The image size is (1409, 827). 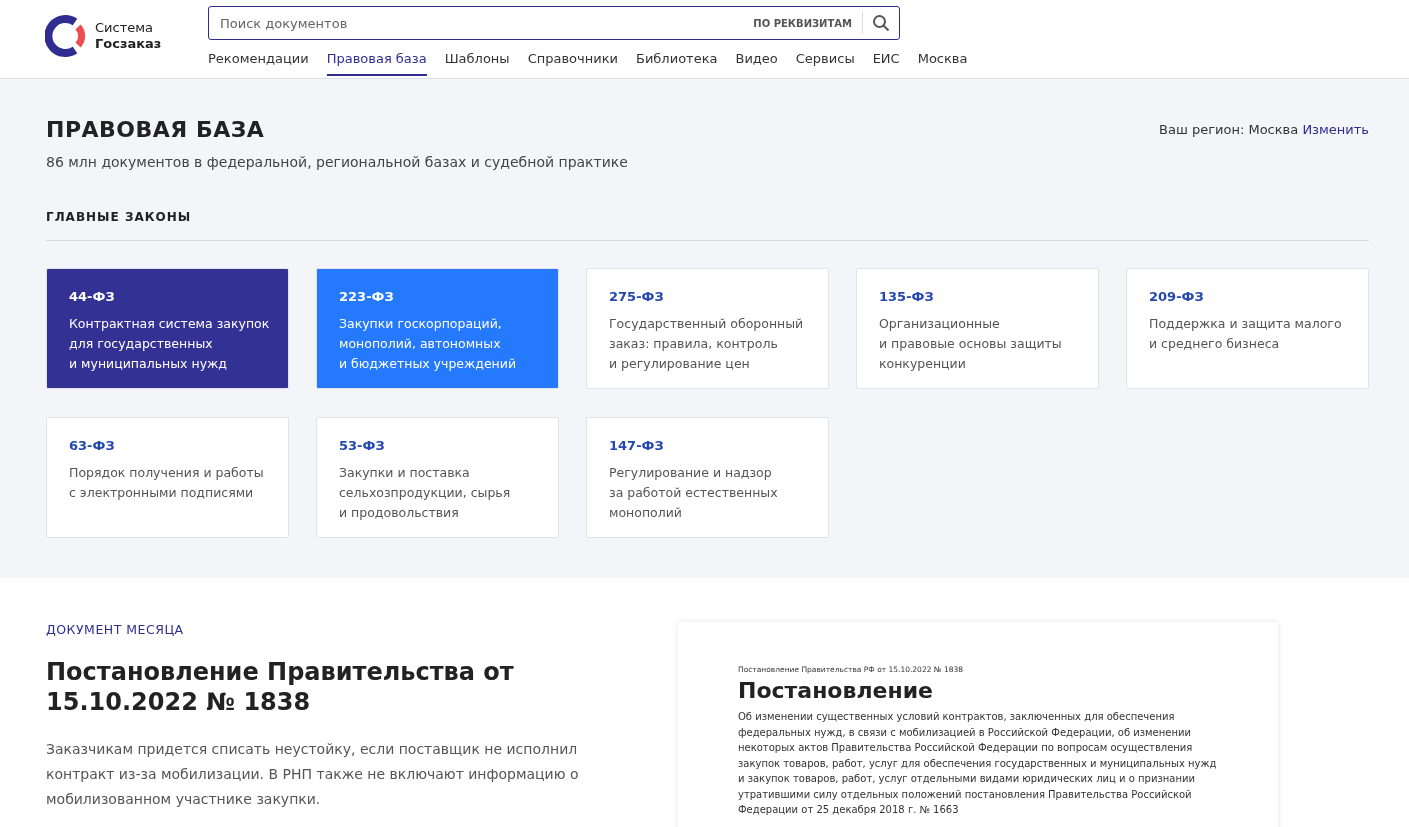 What do you see at coordinates (1229, 129) in the screenshot?
I see `region-label: Ваш регион: Москва` at bounding box center [1229, 129].